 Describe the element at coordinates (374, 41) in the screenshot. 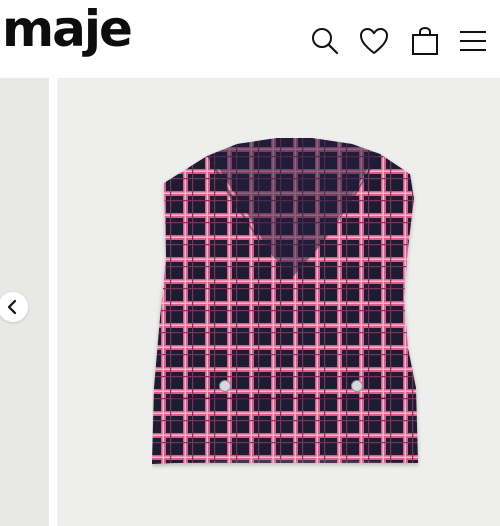

I see `heart-icon` at that location.